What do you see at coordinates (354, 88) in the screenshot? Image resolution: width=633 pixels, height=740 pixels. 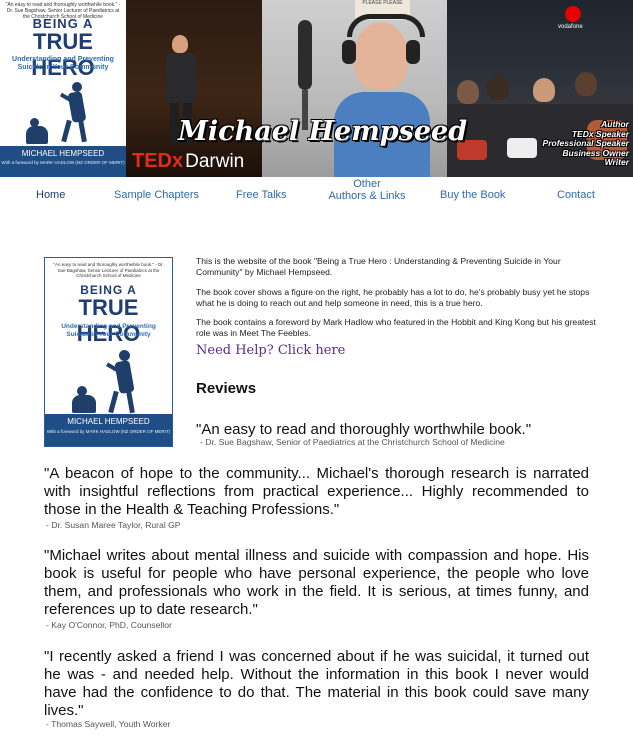 I see `banner-headphones-photo: PLEASE PLEASE` at bounding box center [354, 88].